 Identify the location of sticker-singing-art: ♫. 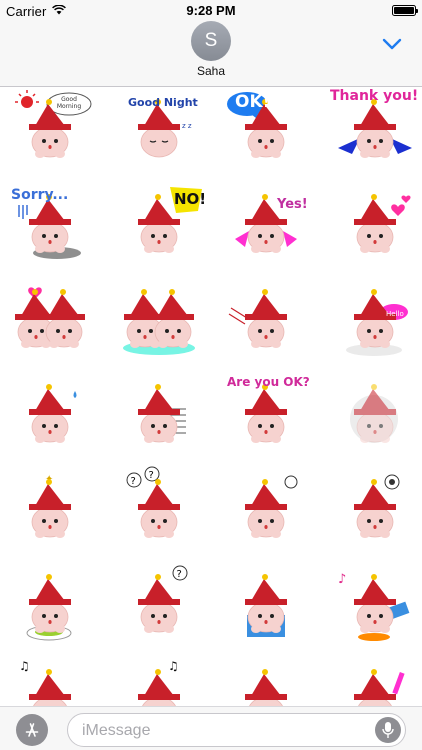
(159, 684).